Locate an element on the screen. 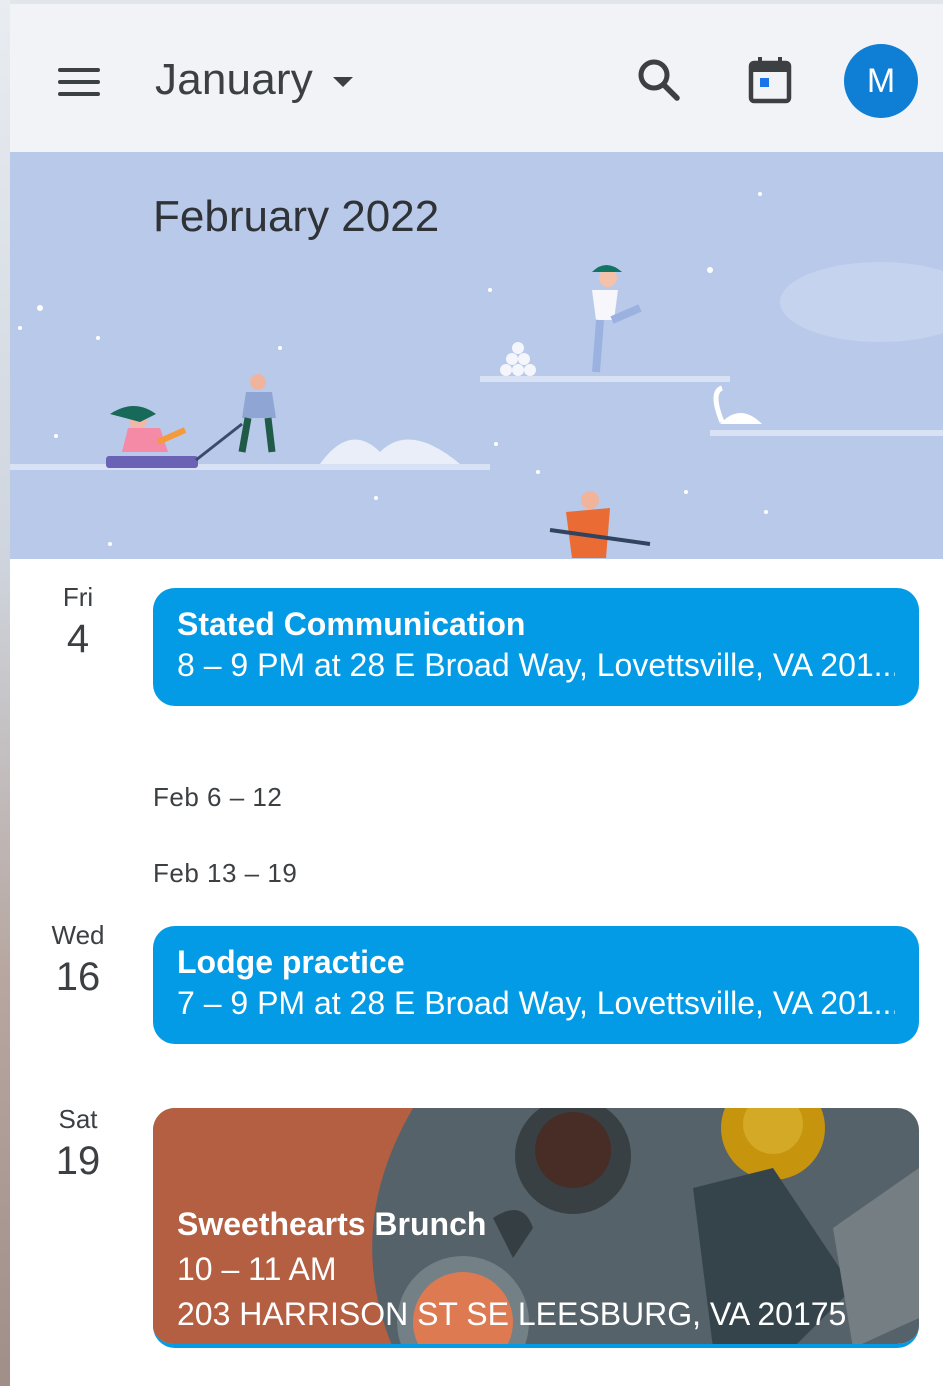  search-button is located at coordinates (659, 80).